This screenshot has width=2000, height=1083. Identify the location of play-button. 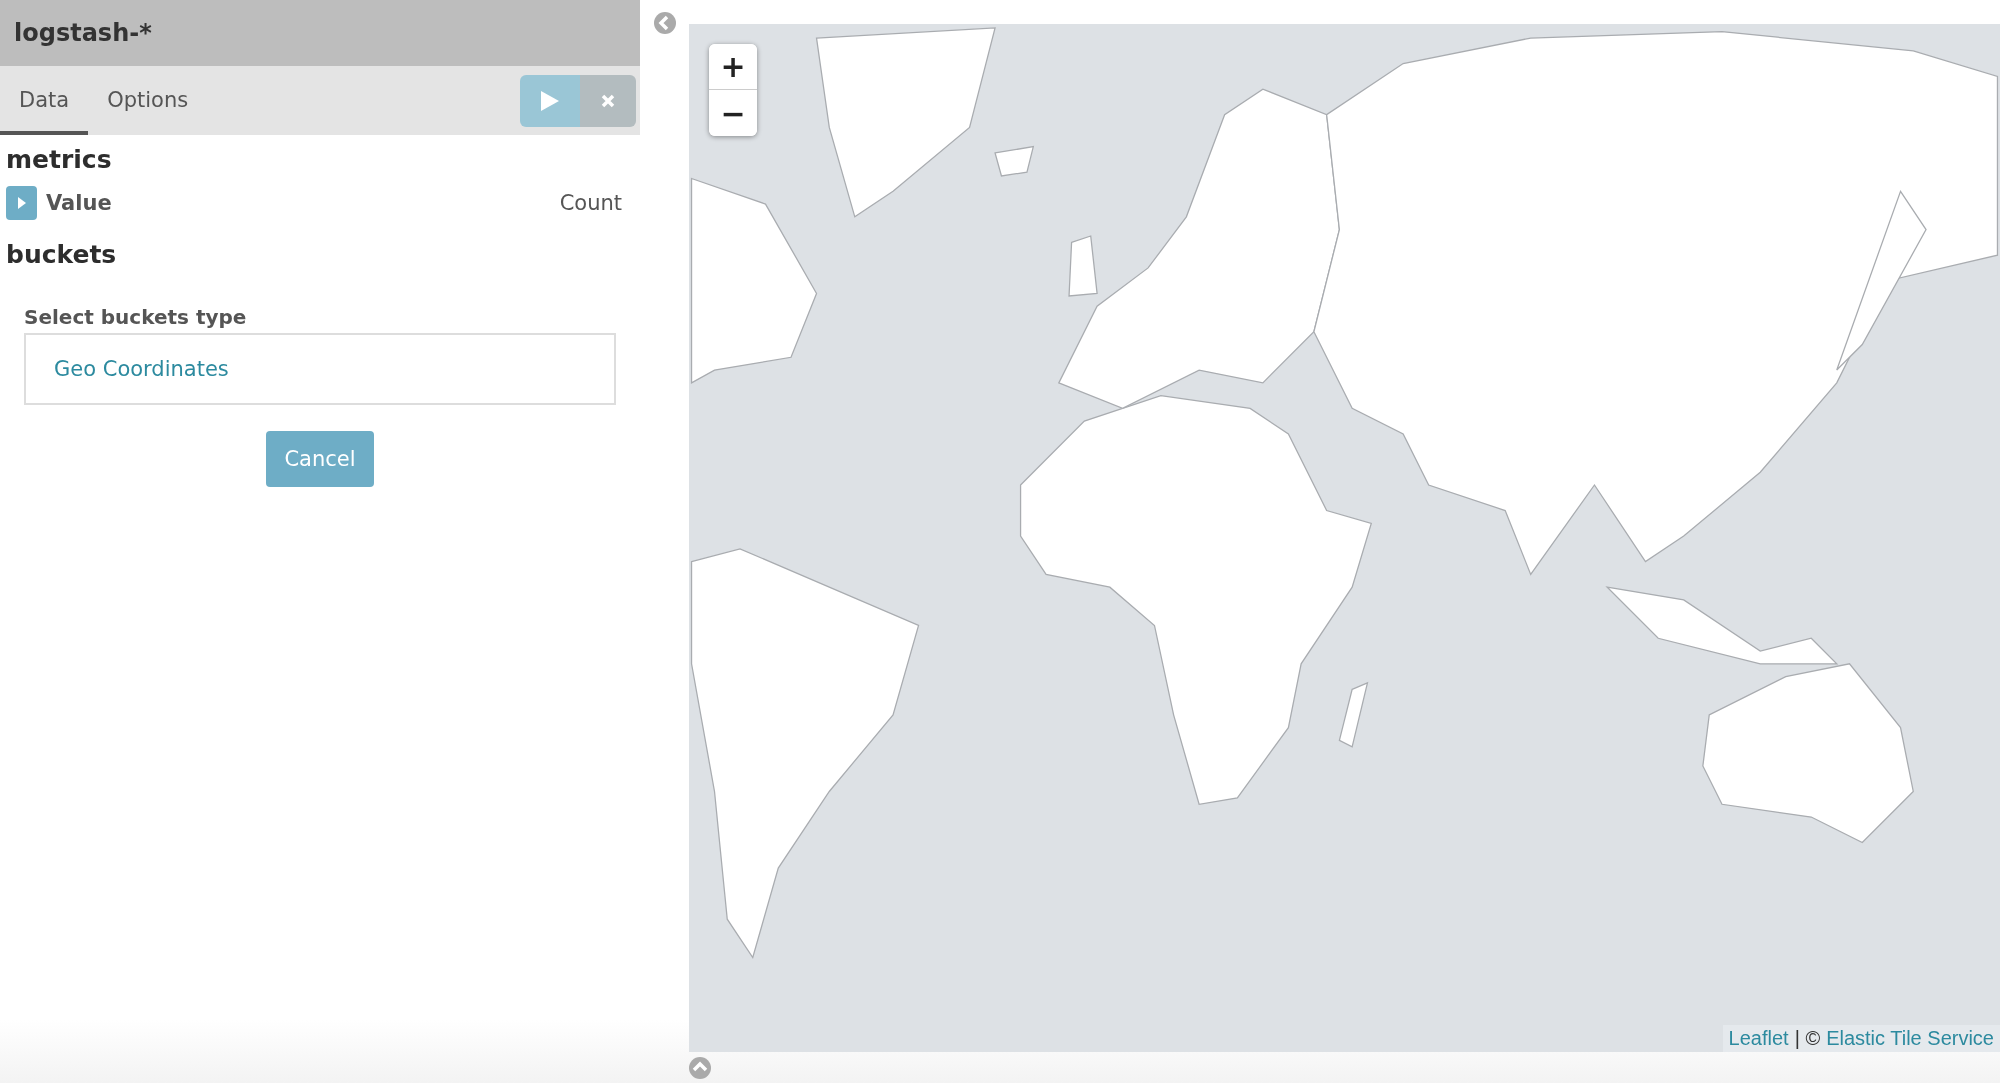
(550, 100).